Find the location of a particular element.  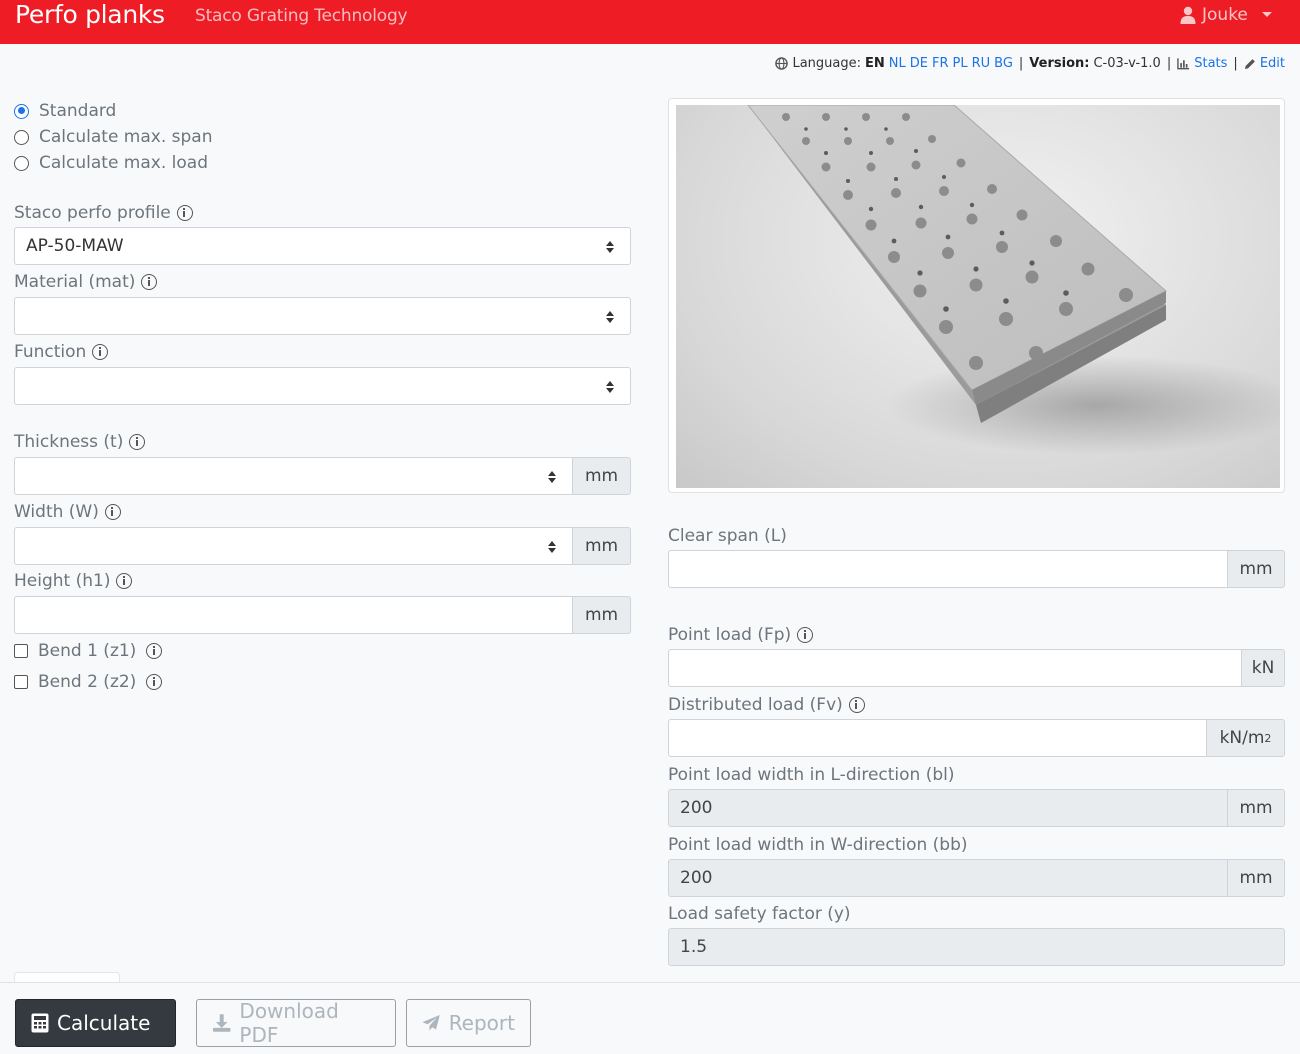

globe-icon is located at coordinates (782, 63).